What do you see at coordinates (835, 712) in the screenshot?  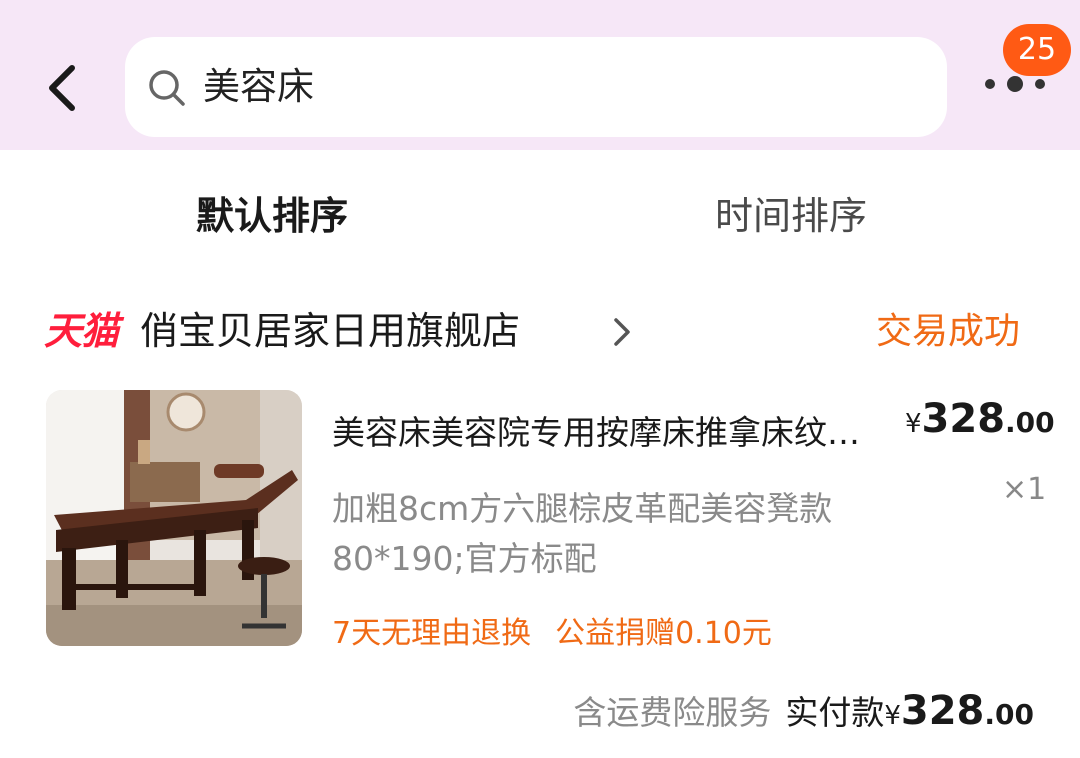 I see `paid-label: 实付款` at bounding box center [835, 712].